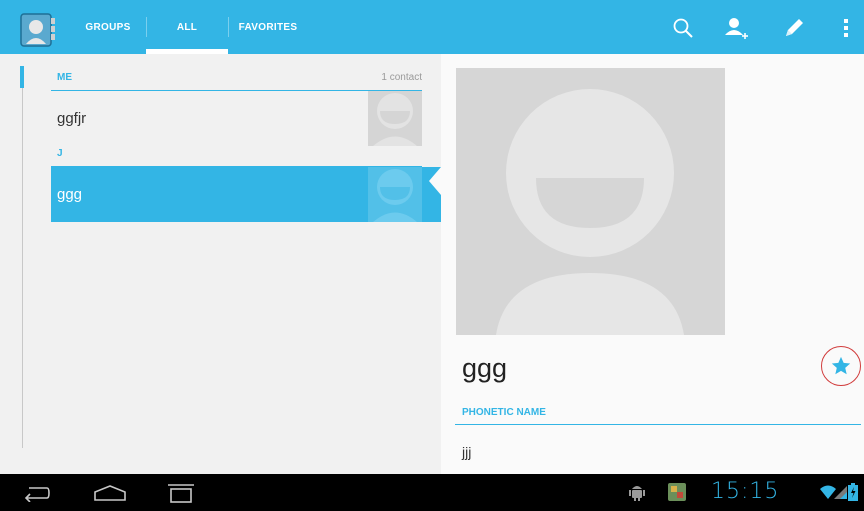 This screenshot has height=511, width=864. What do you see at coordinates (853, 492) in the screenshot?
I see `battery-icon` at bounding box center [853, 492].